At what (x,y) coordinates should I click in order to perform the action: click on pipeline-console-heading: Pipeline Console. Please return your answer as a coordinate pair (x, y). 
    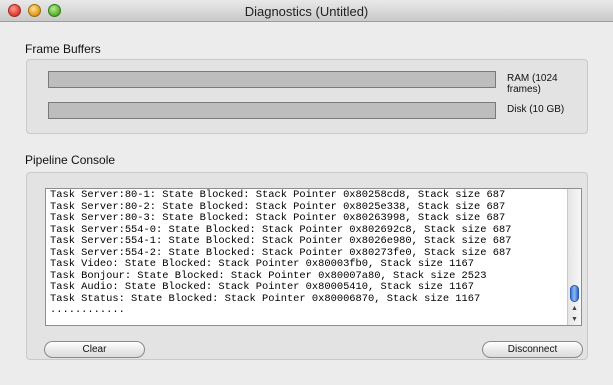
    Looking at the image, I should click on (70, 160).